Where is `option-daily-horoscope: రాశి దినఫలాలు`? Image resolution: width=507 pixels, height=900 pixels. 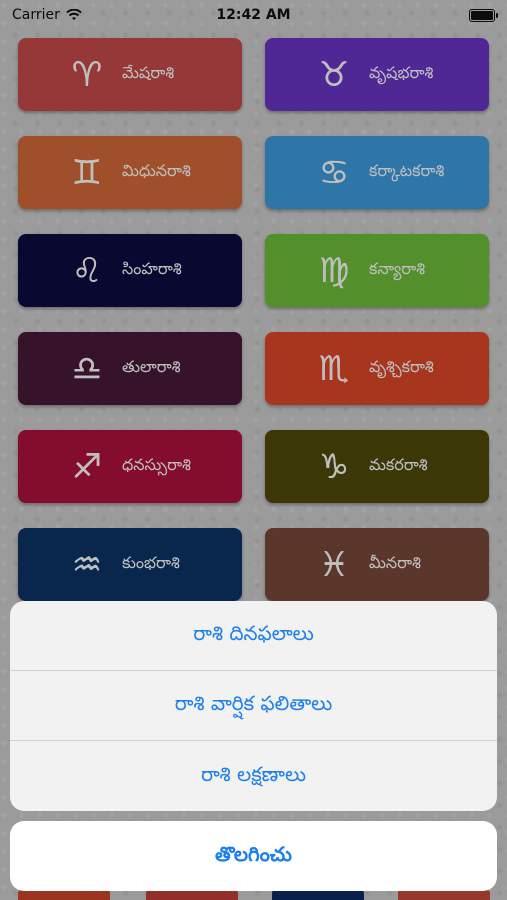 option-daily-horoscope: రాశి దినఫలాలు is located at coordinates (253, 636).